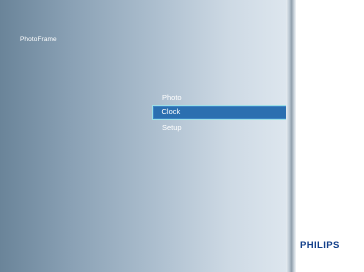 Image resolution: width=364 pixels, height=272 pixels. Describe the element at coordinates (38, 39) in the screenshot. I see `app-title: PhotoFrame` at that location.